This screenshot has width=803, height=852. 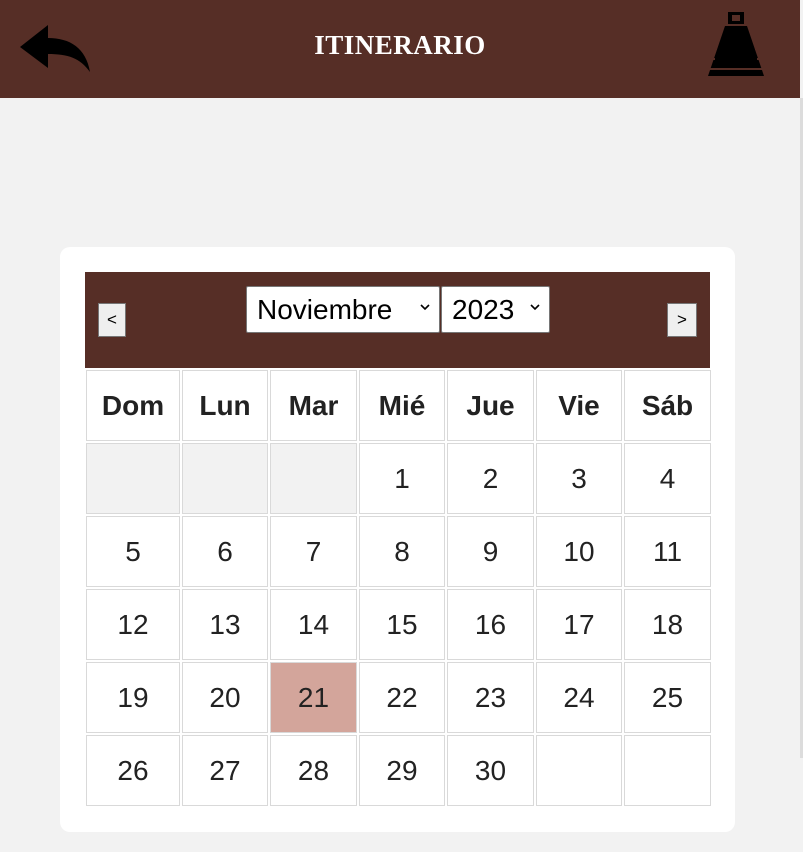 I want to click on day-cell: 9, so click(x=490, y=551).